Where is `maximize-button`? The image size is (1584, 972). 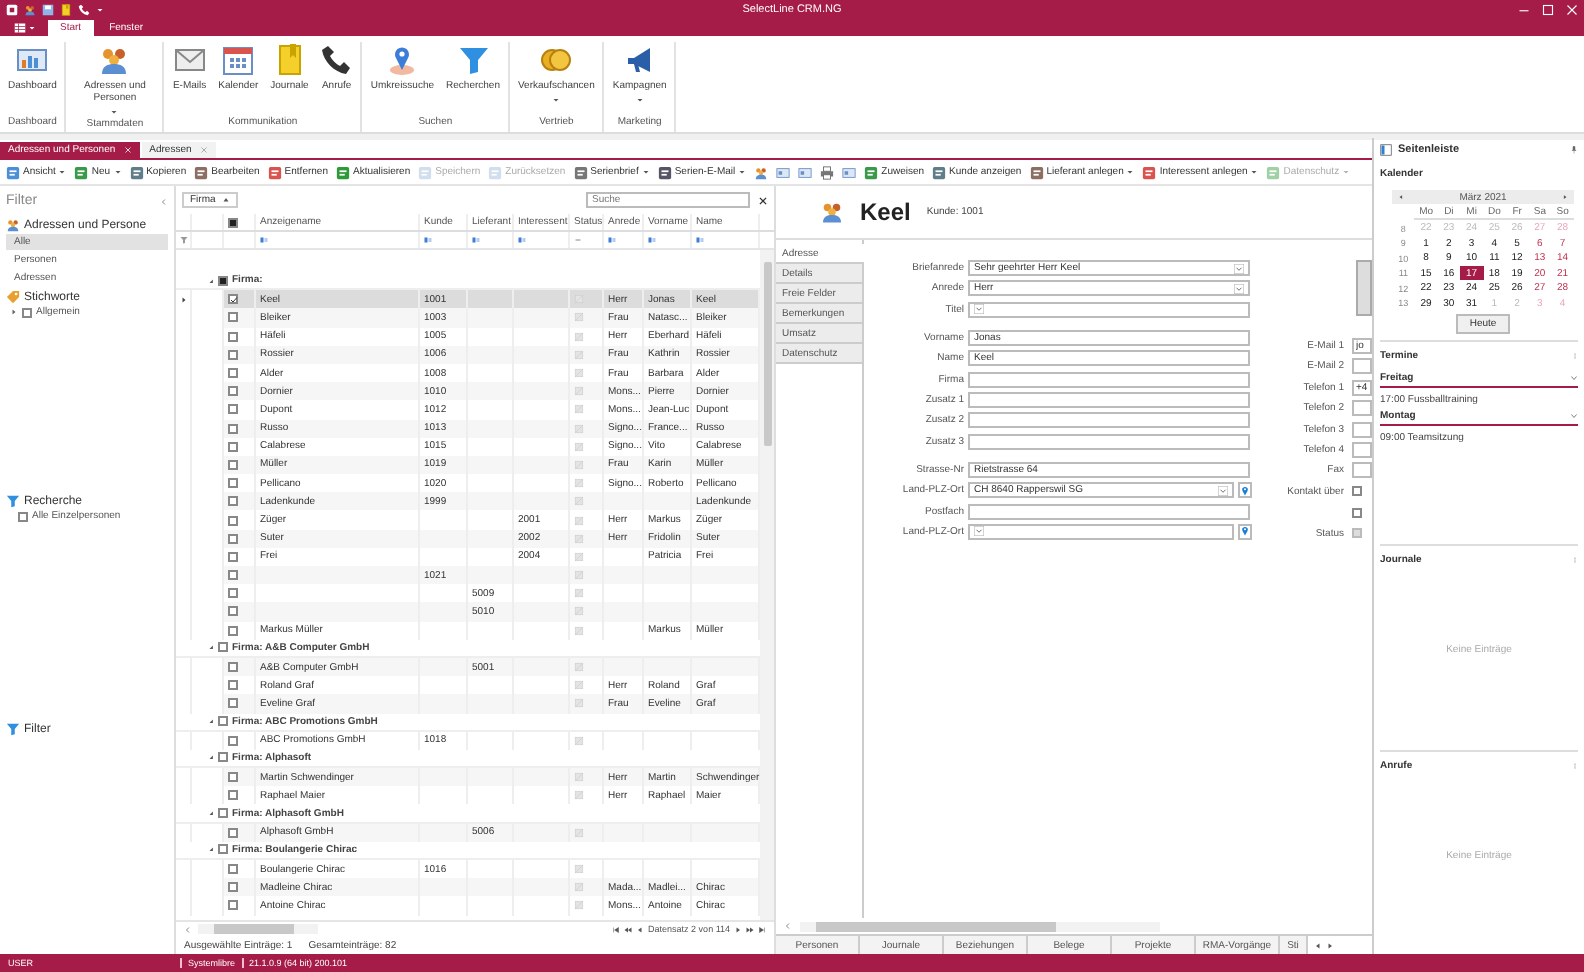 maximize-button is located at coordinates (1548, 9).